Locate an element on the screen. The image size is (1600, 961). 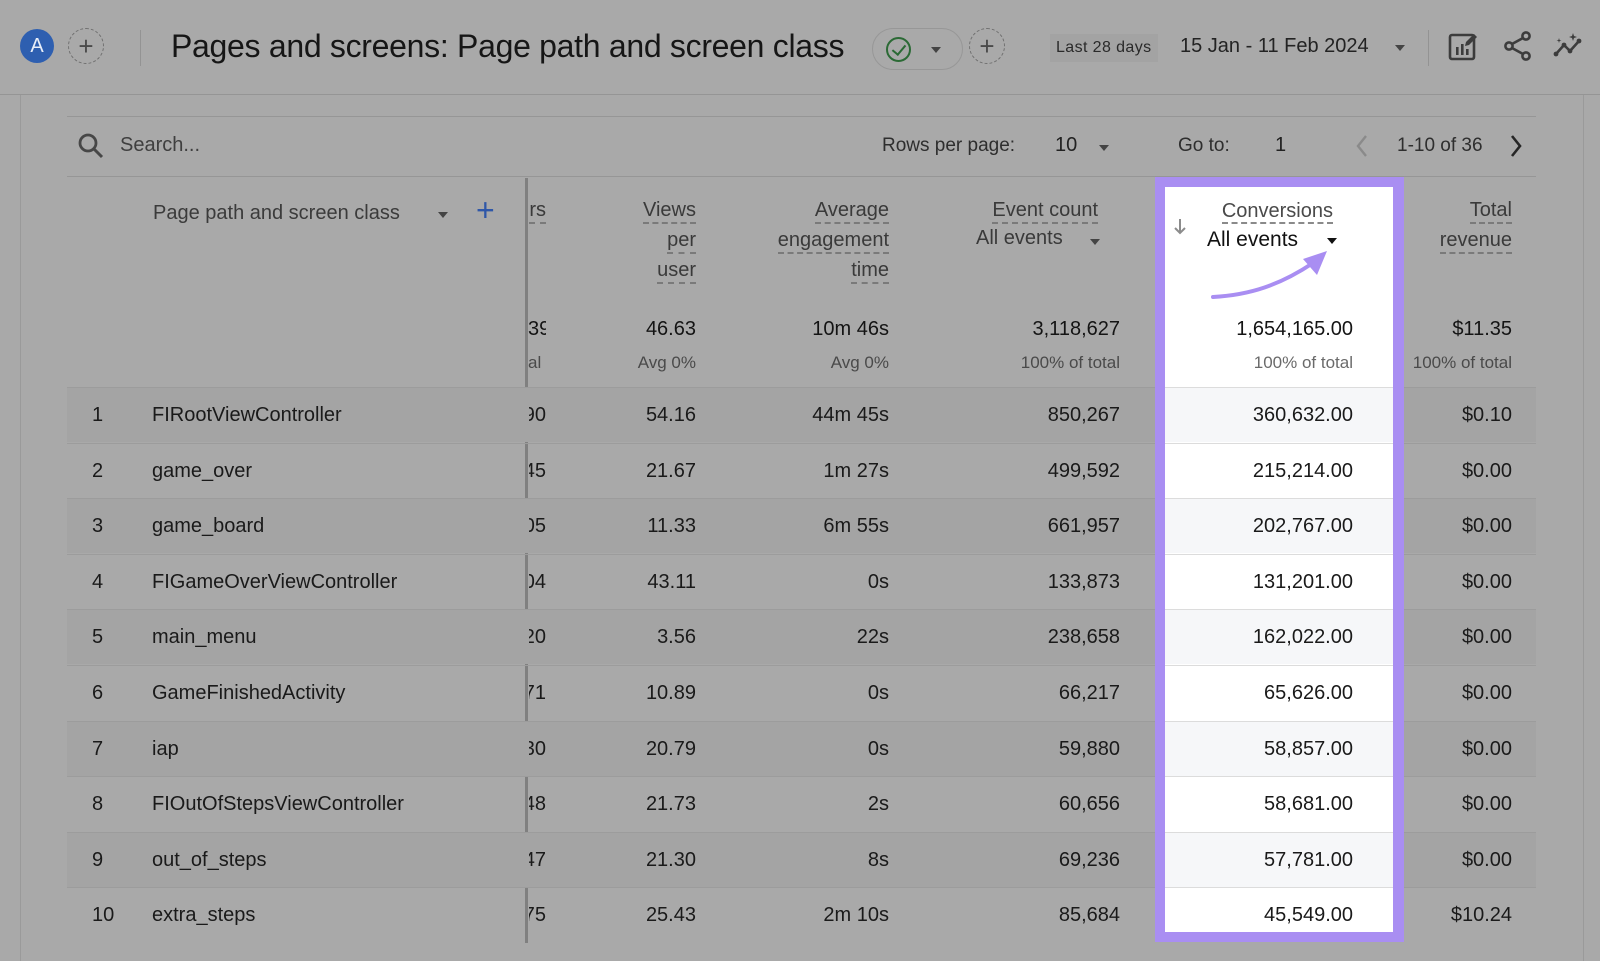
conversions-cell: 162,022.00 is located at coordinates (1279, 637).